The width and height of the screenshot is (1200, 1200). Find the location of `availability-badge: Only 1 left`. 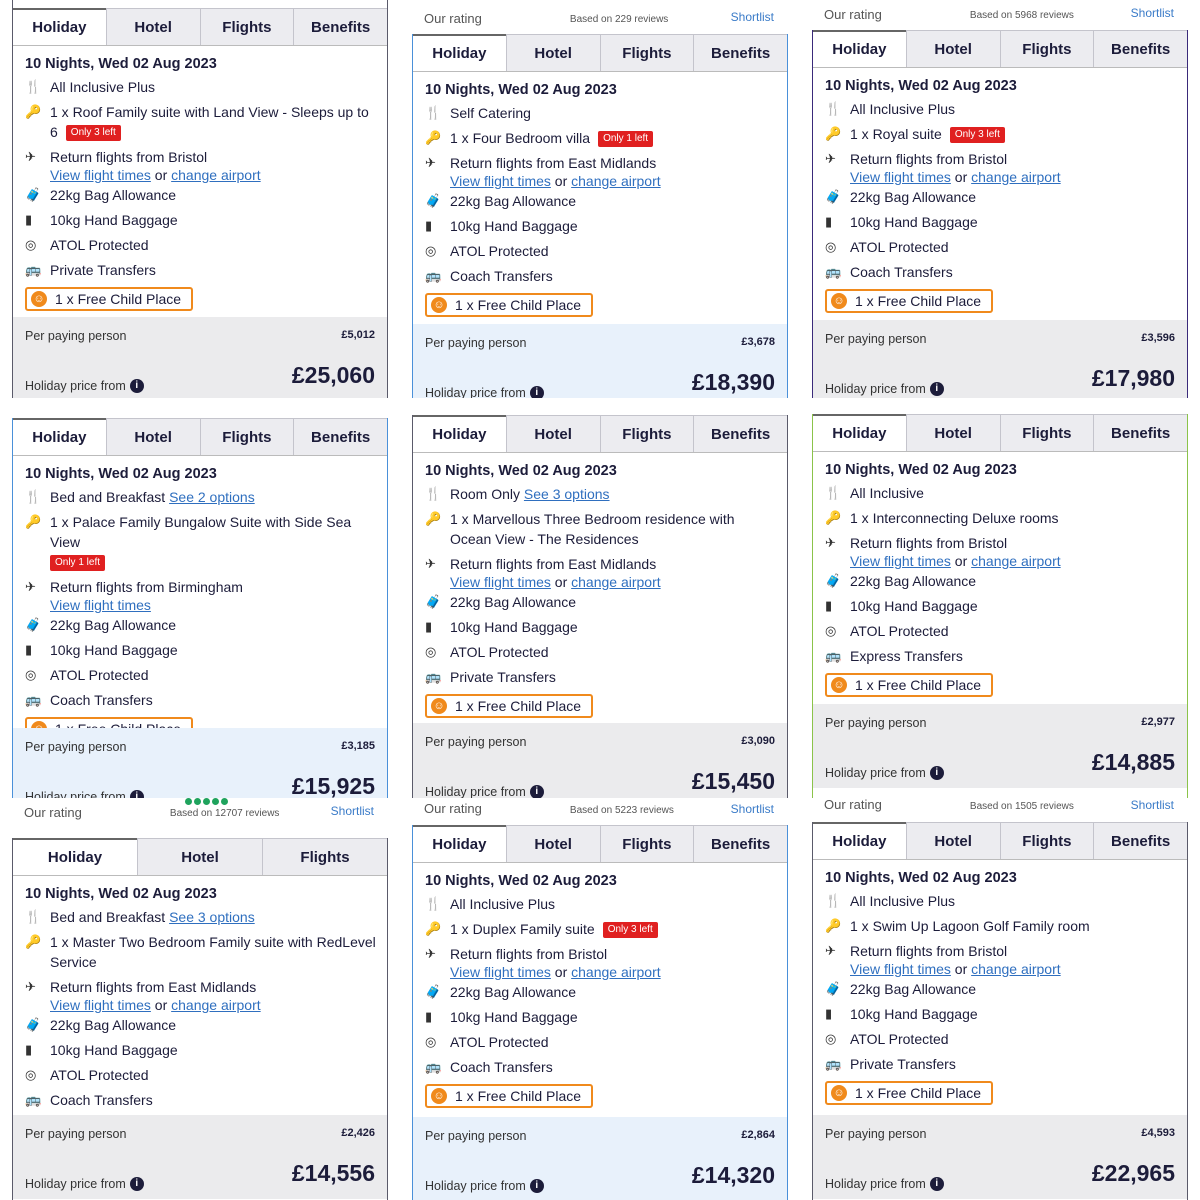

availability-badge: Only 1 left is located at coordinates (626, 139).